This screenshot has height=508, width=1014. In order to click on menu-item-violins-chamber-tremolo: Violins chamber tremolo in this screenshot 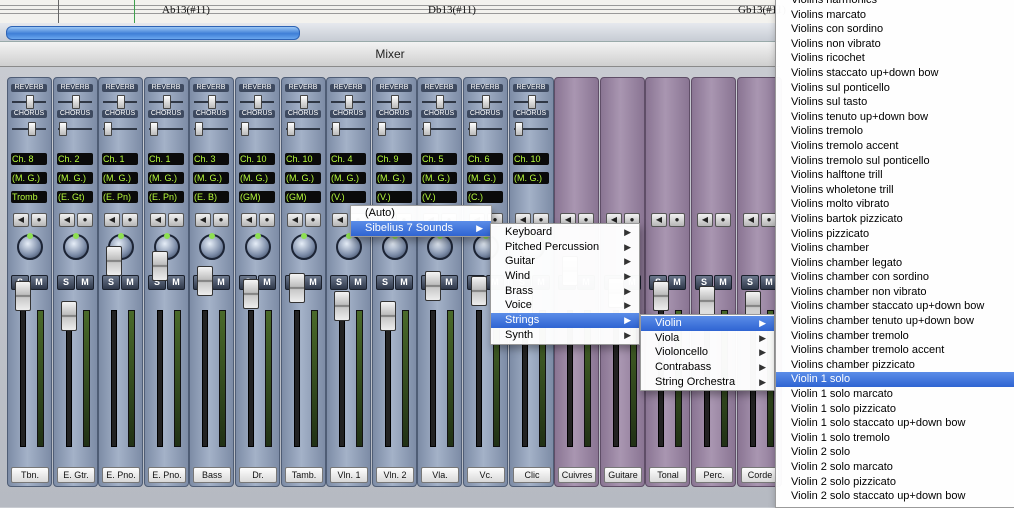, I will do `click(895, 336)`.